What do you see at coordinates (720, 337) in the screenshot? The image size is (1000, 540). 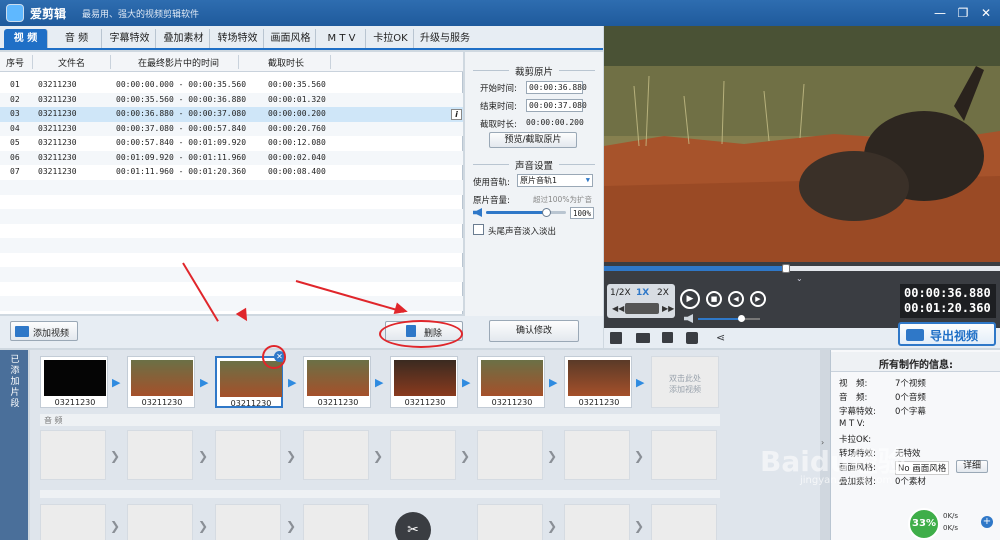 I see `share-icon: ⋖` at bounding box center [720, 337].